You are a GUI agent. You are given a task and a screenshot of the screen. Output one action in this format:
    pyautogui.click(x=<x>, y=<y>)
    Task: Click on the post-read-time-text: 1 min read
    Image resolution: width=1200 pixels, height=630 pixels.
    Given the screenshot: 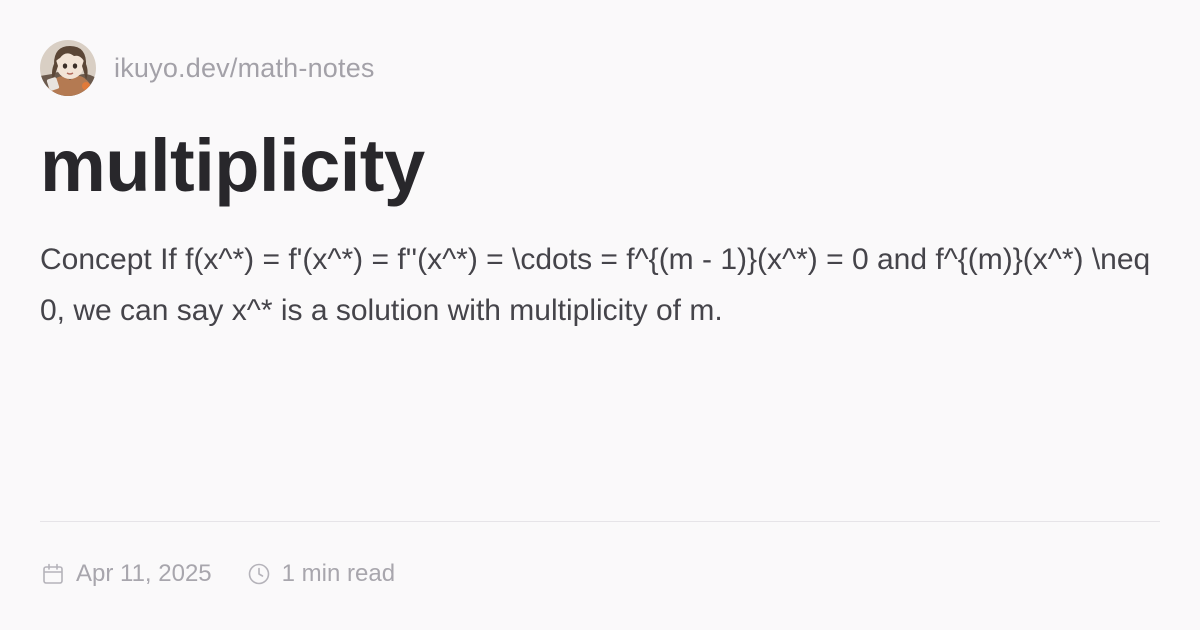 What is the action you would take?
    pyautogui.click(x=338, y=573)
    